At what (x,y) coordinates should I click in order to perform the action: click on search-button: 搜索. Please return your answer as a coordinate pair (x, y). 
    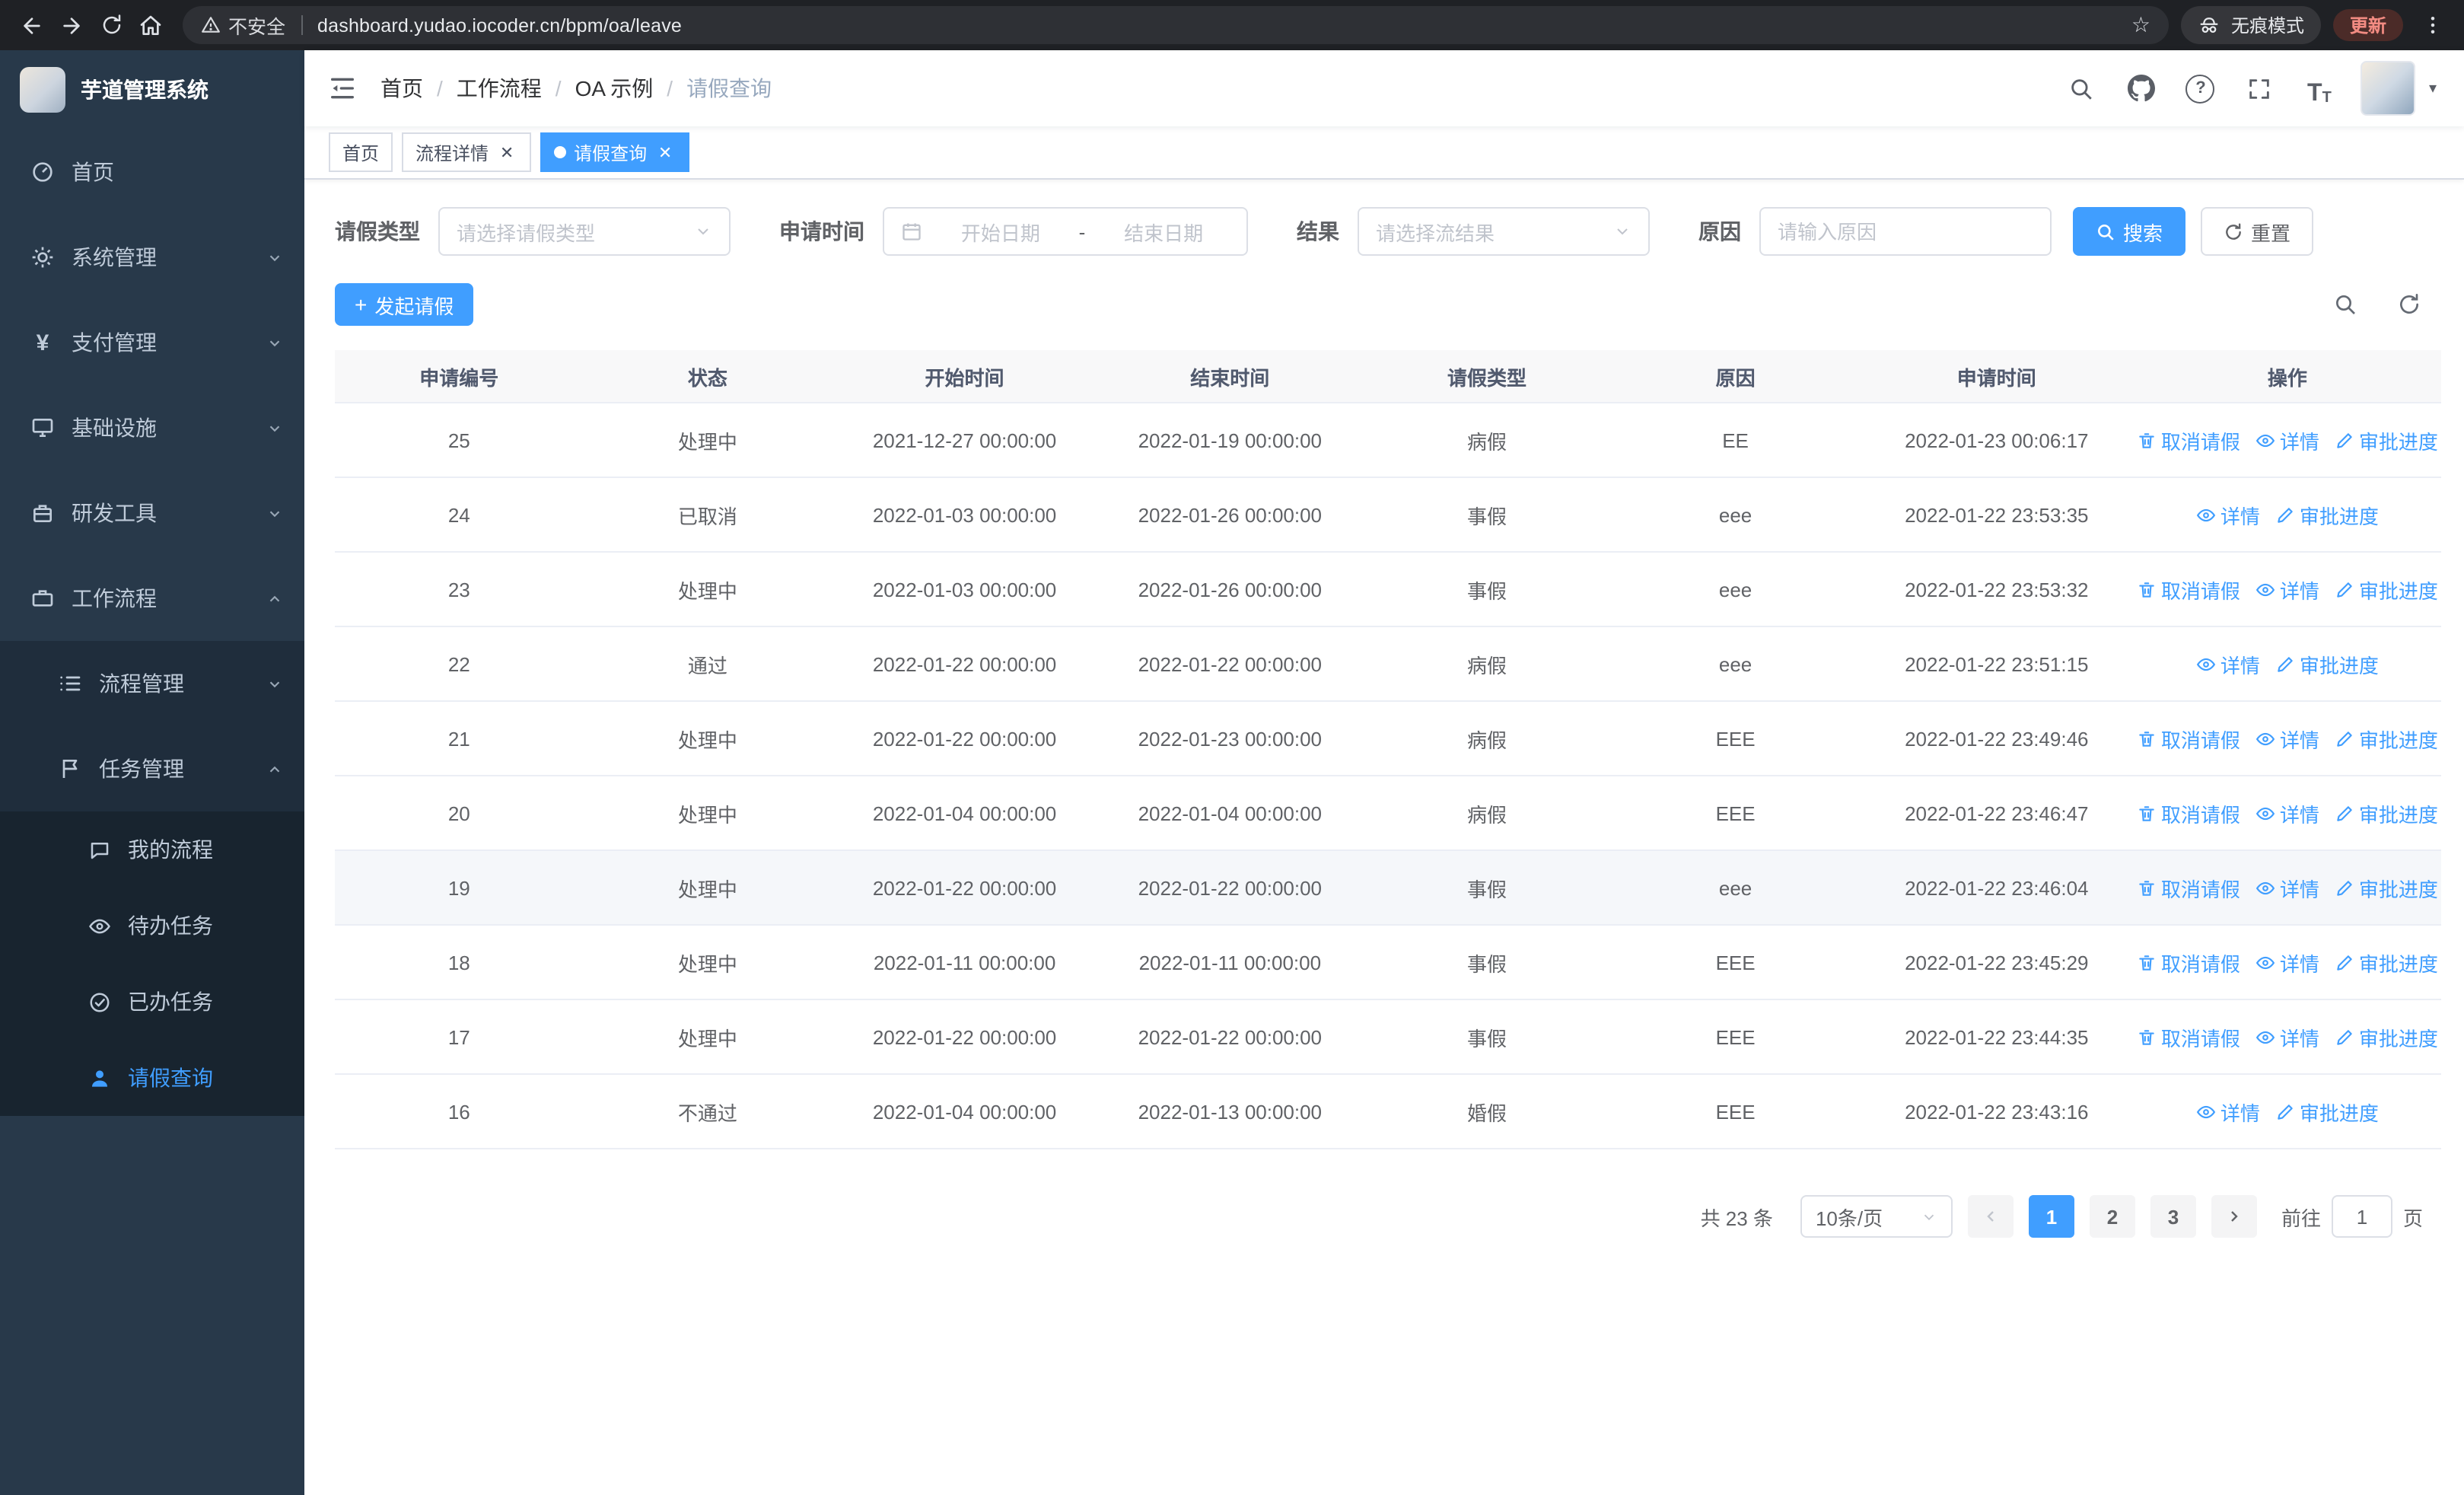
    Looking at the image, I should click on (2129, 231).